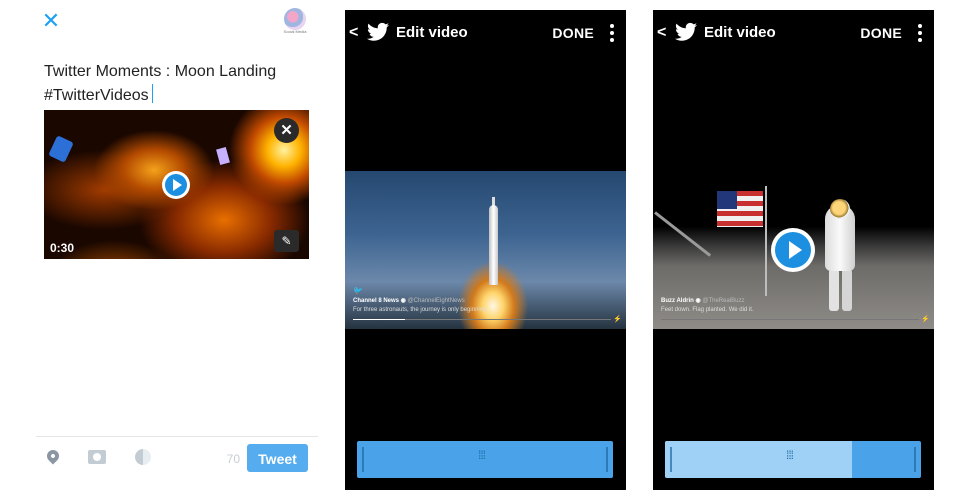  Describe the element at coordinates (152, 93) in the screenshot. I see `text-caret` at that location.